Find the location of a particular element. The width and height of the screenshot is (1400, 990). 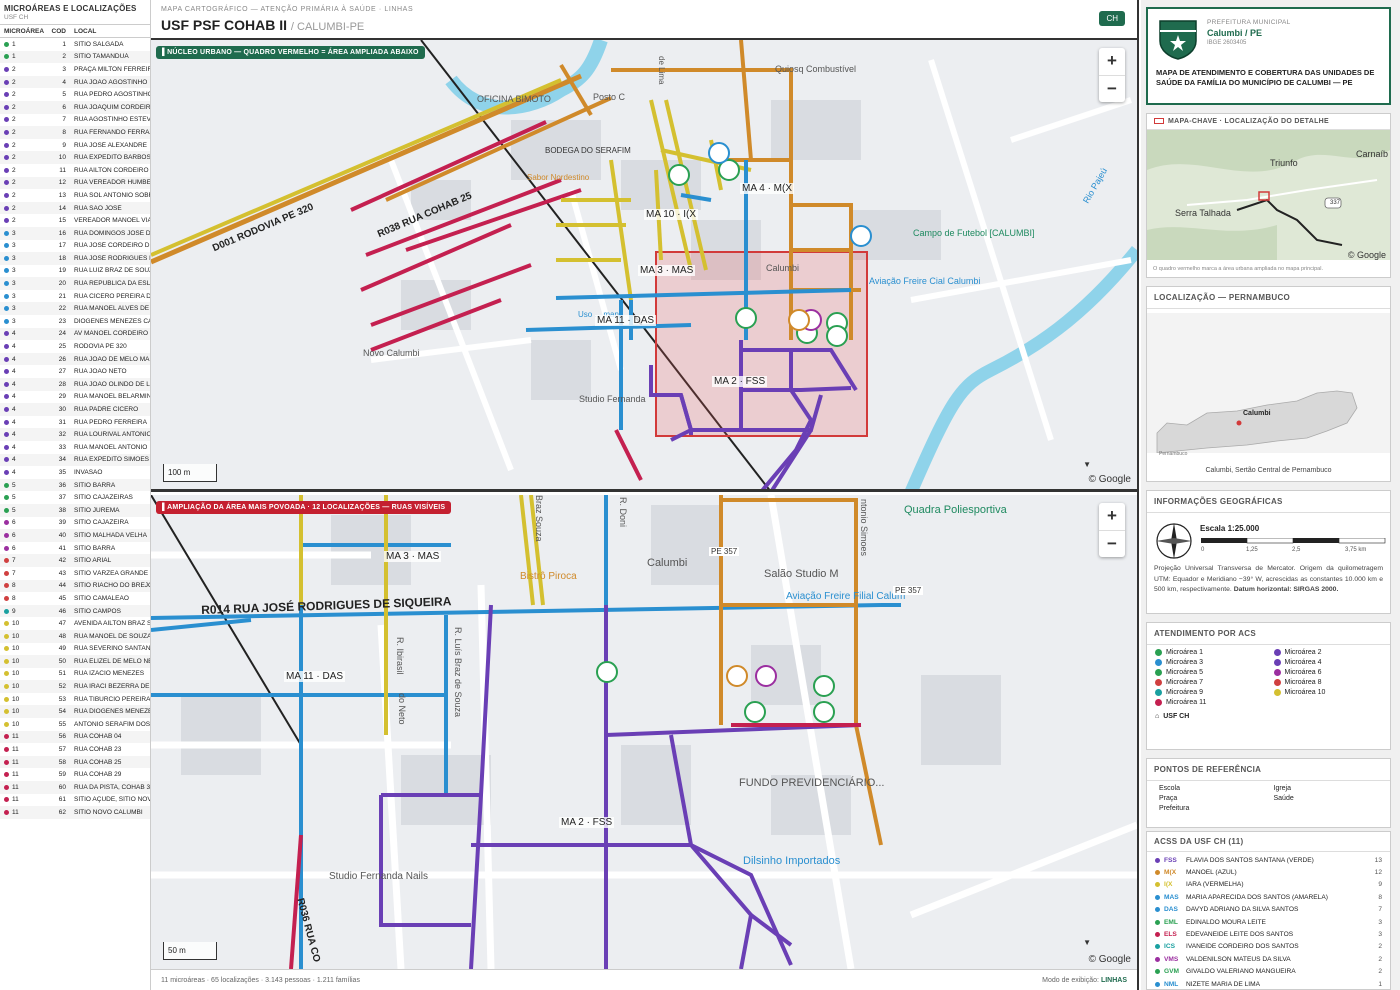

list-item: 10 47 AVENIDA AILTON BRAZ S is located at coordinates (75, 623).